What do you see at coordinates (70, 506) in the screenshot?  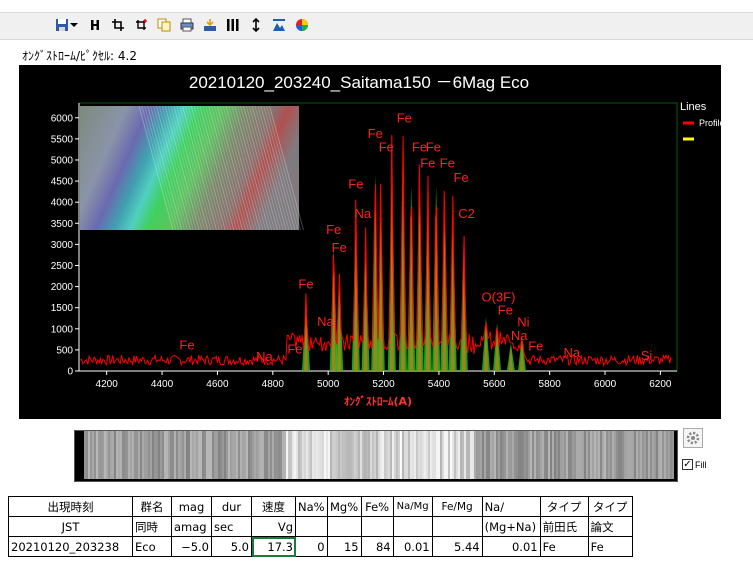 I see `table-header-cell: 出現時刻` at bounding box center [70, 506].